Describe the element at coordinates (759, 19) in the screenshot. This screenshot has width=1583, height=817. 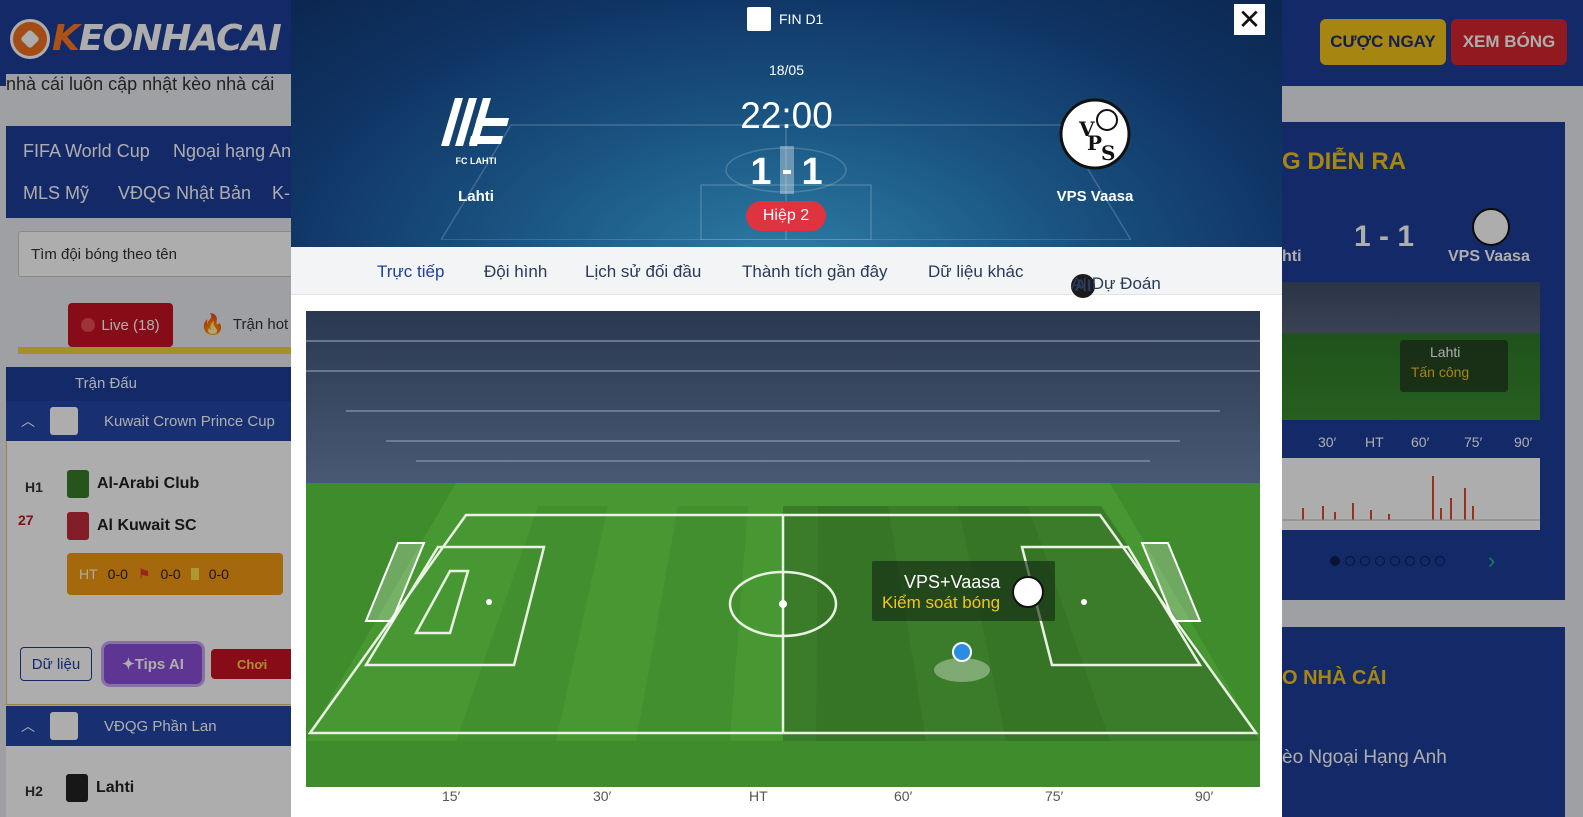
I see `league-logo-icon` at that location.